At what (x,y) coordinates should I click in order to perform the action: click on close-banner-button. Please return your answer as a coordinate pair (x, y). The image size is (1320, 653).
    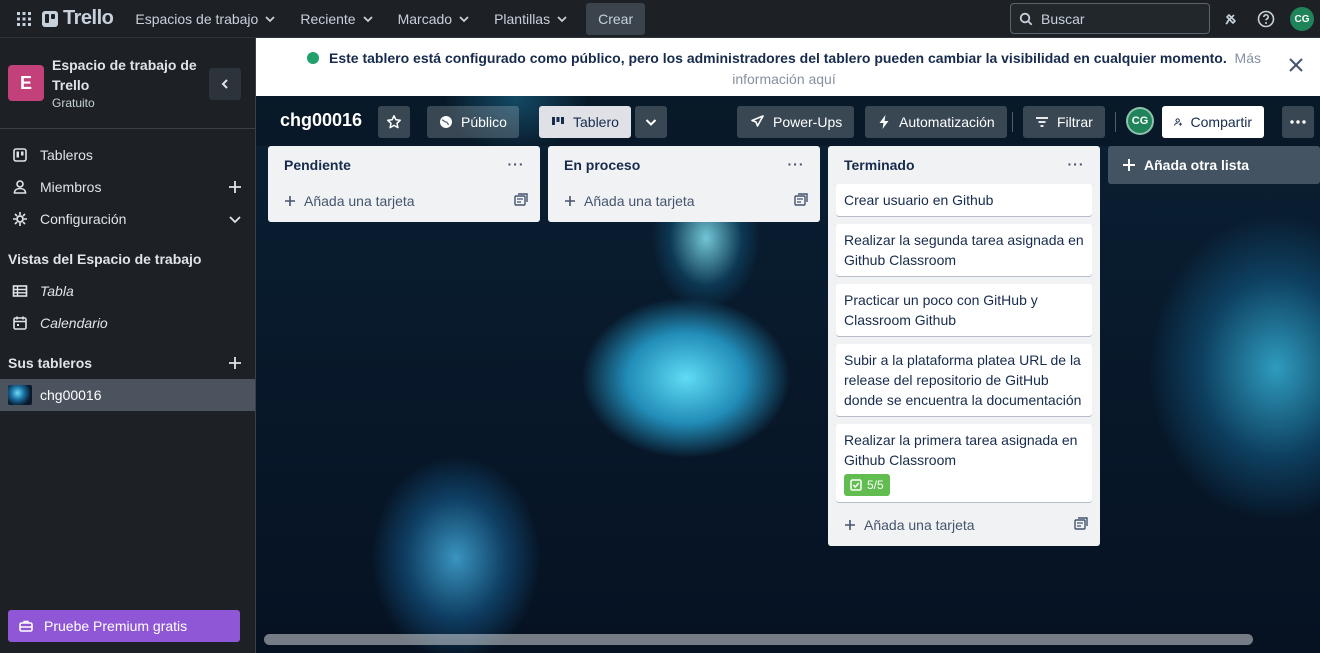
    Looking at the image, I should click on (1296, 65).